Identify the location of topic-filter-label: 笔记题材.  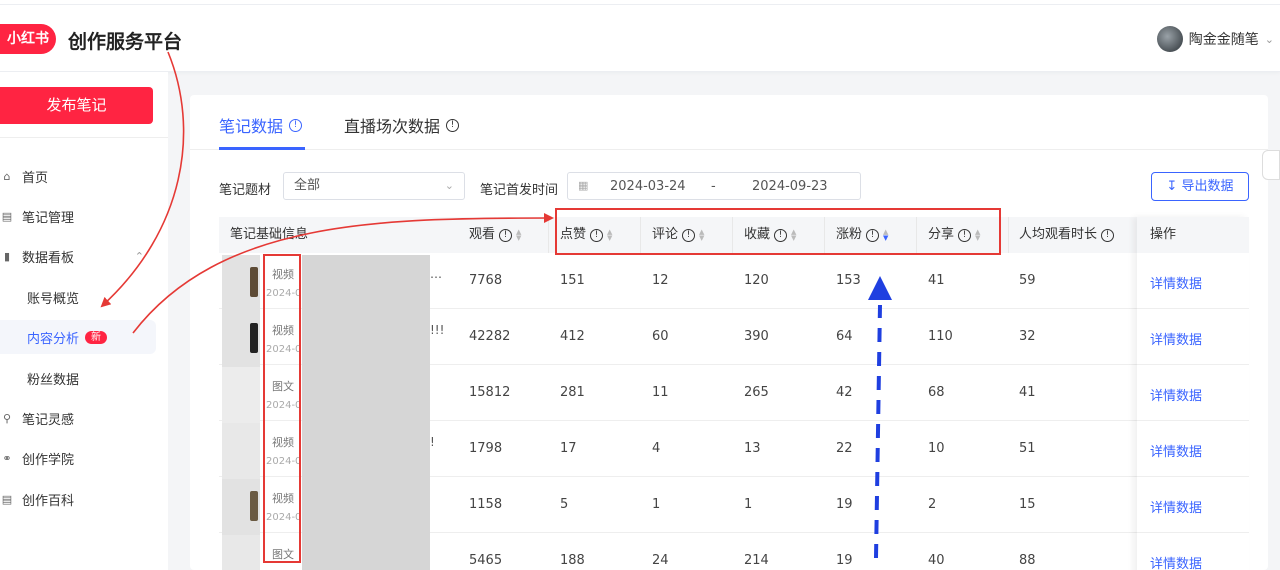
(245, 190).